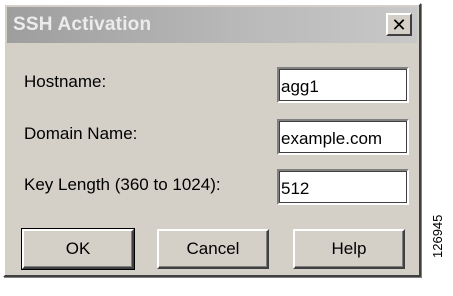  Describe the element at coordinates (343, 85) in the screenshot. I see `hostname-field: agg1` at that location.